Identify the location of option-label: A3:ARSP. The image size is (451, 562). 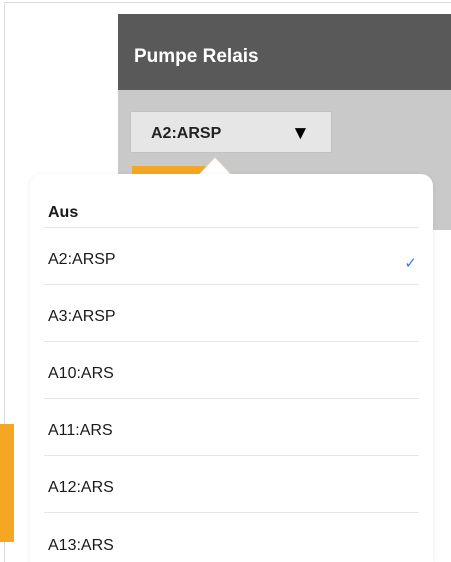
(82, 316).